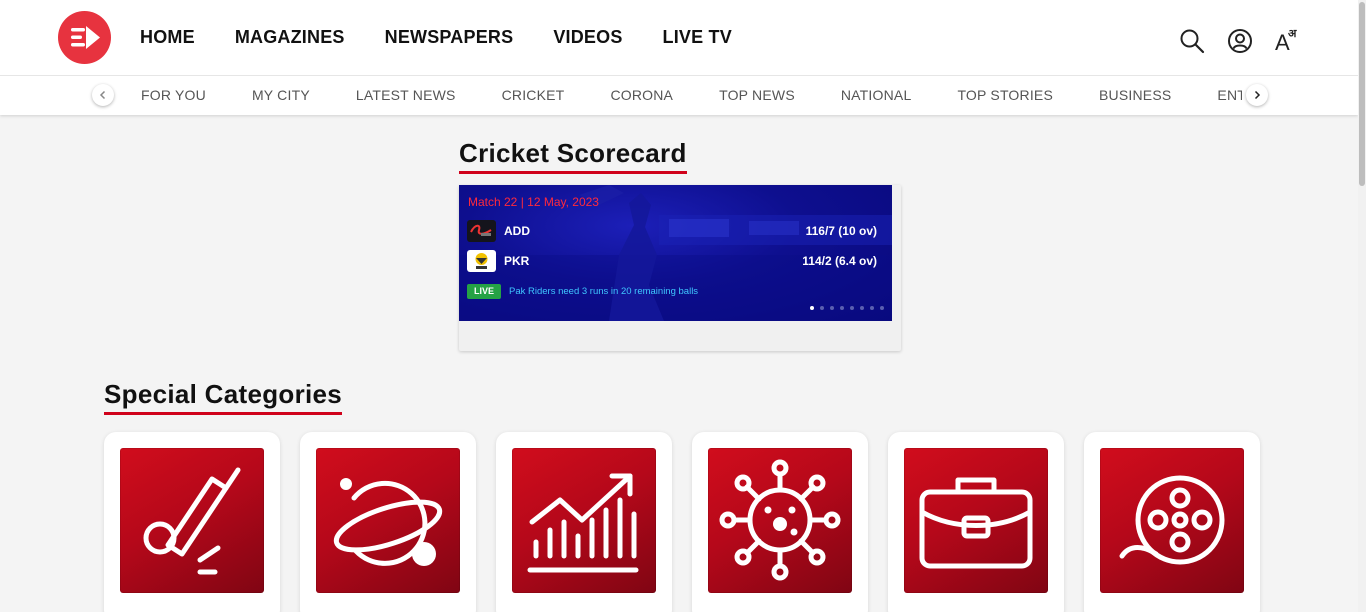 This screenshot has height=612, width=1366. Describe the element at coordinates (1005, 95) in the screenshot. I see `sub-nav-item-top-stories: TOP STORIES` at that location.